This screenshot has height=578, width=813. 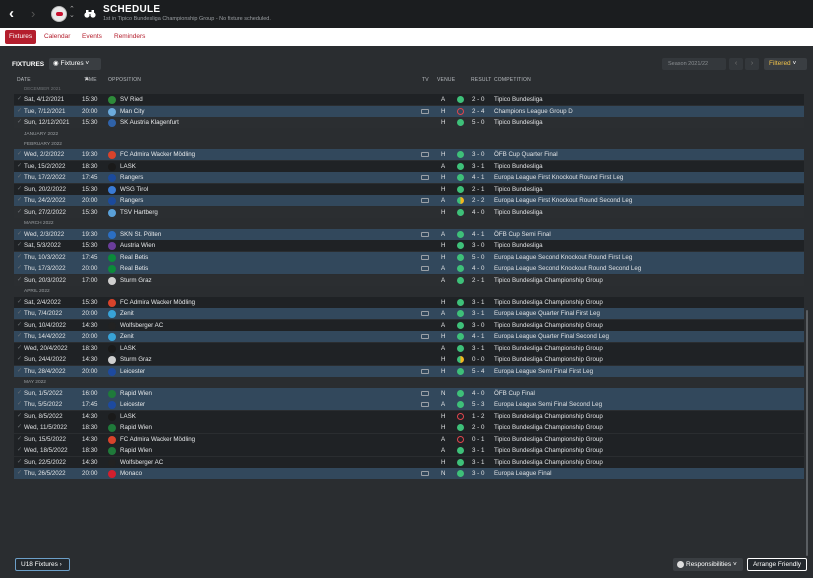 I want to click on next-page-icon: ›, so click(x=752, y=64).